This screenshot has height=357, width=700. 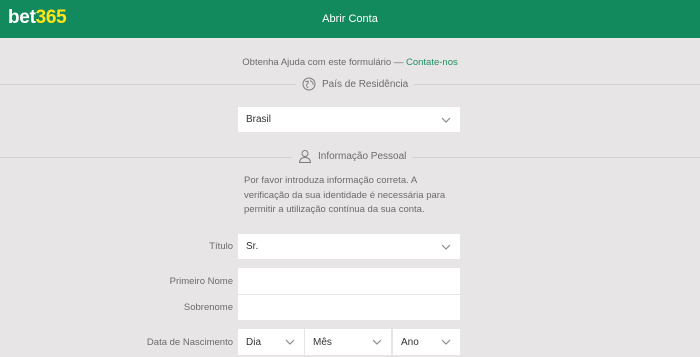 What do you see at coordinates (432, 62) in the screenshot?
I see `contact-link: Contate-nos` at bounding box center [432, 62].